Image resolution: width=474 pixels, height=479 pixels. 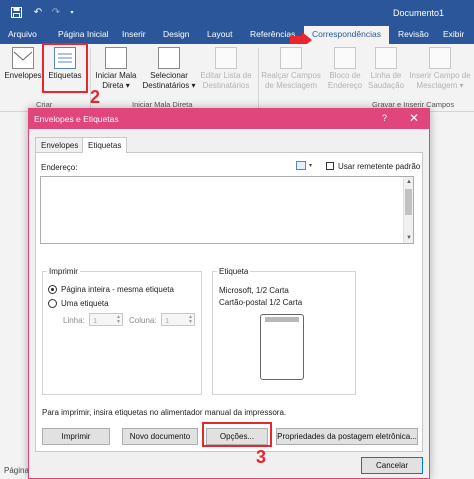 I want to click on chevron-down-icon: ▾, so click(x=310, y=165).